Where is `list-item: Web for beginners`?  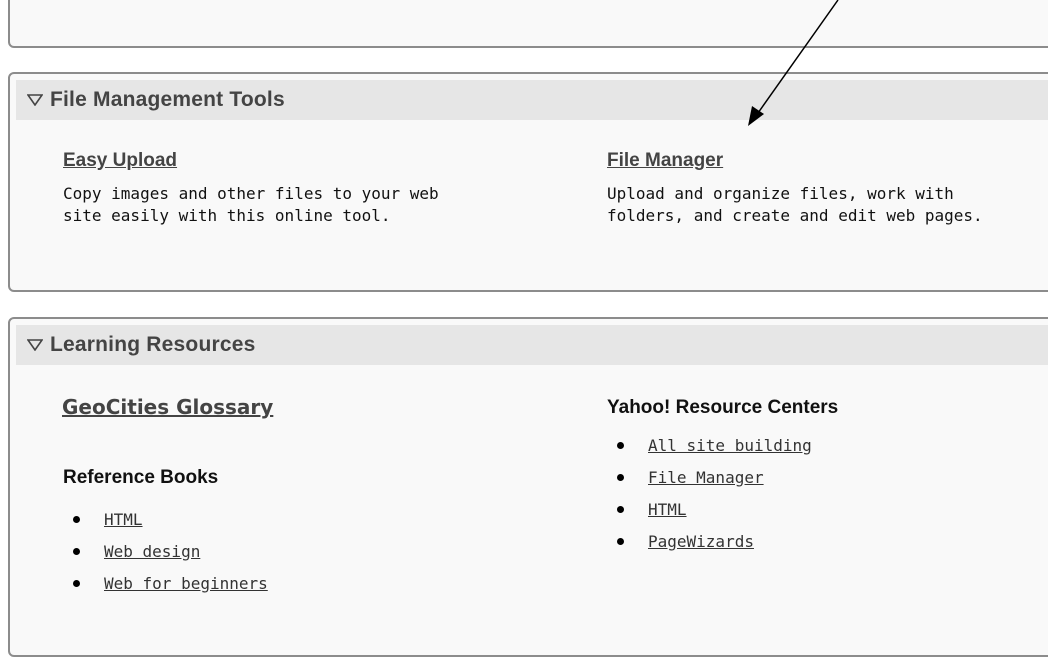
list-item: Web for beginners is located at coordinates (165, 583).